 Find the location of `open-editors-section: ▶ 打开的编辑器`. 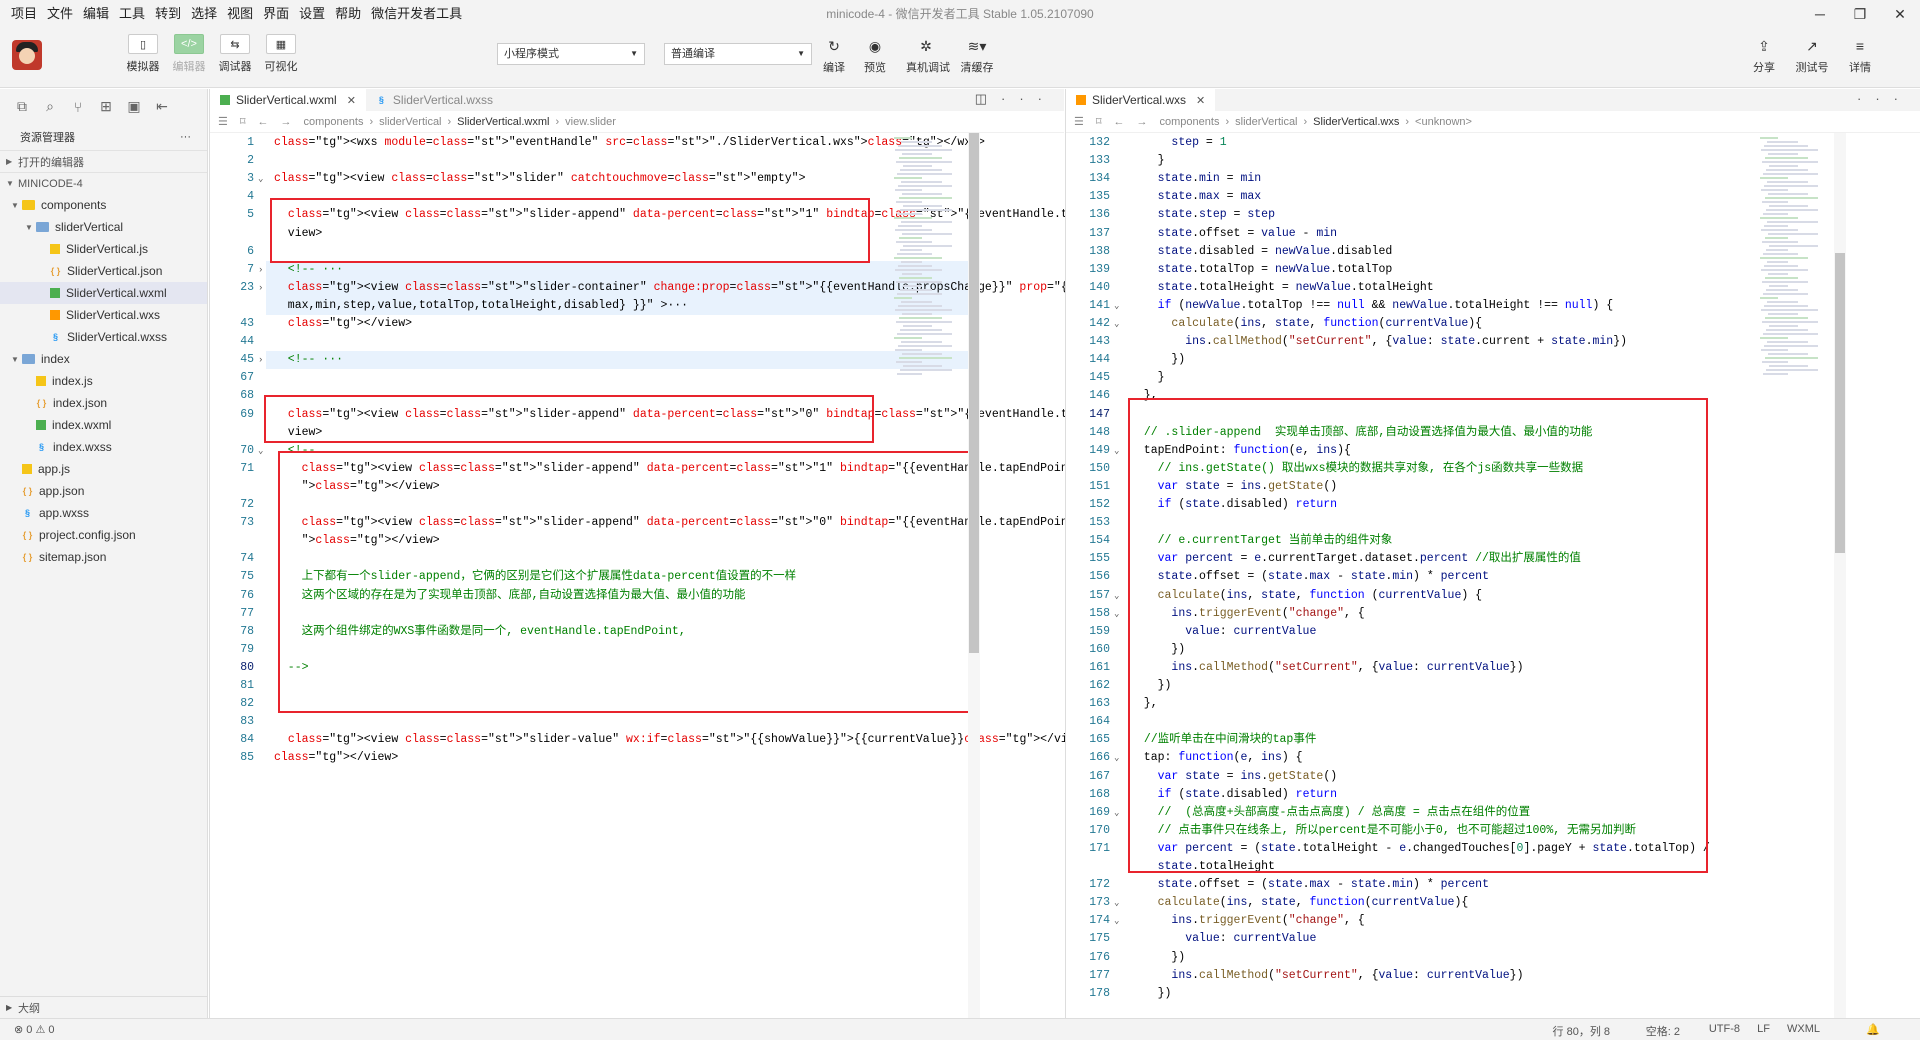

open-editors-section: ▶ 打开的编辑器 is located at coordinates (103, 161).